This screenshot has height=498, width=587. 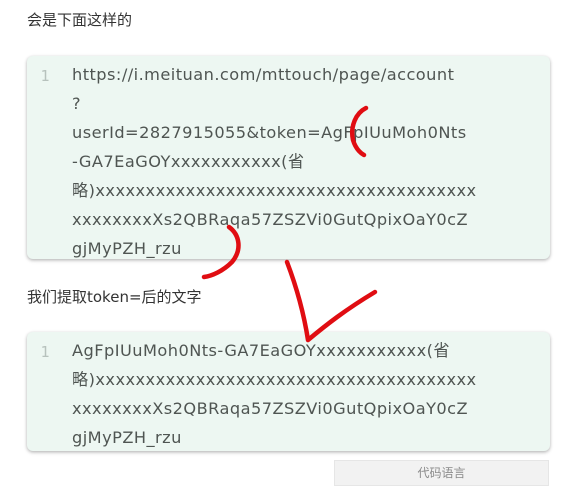 I want to click on code-language-button: 代码语言, so click(x=441, y=473).